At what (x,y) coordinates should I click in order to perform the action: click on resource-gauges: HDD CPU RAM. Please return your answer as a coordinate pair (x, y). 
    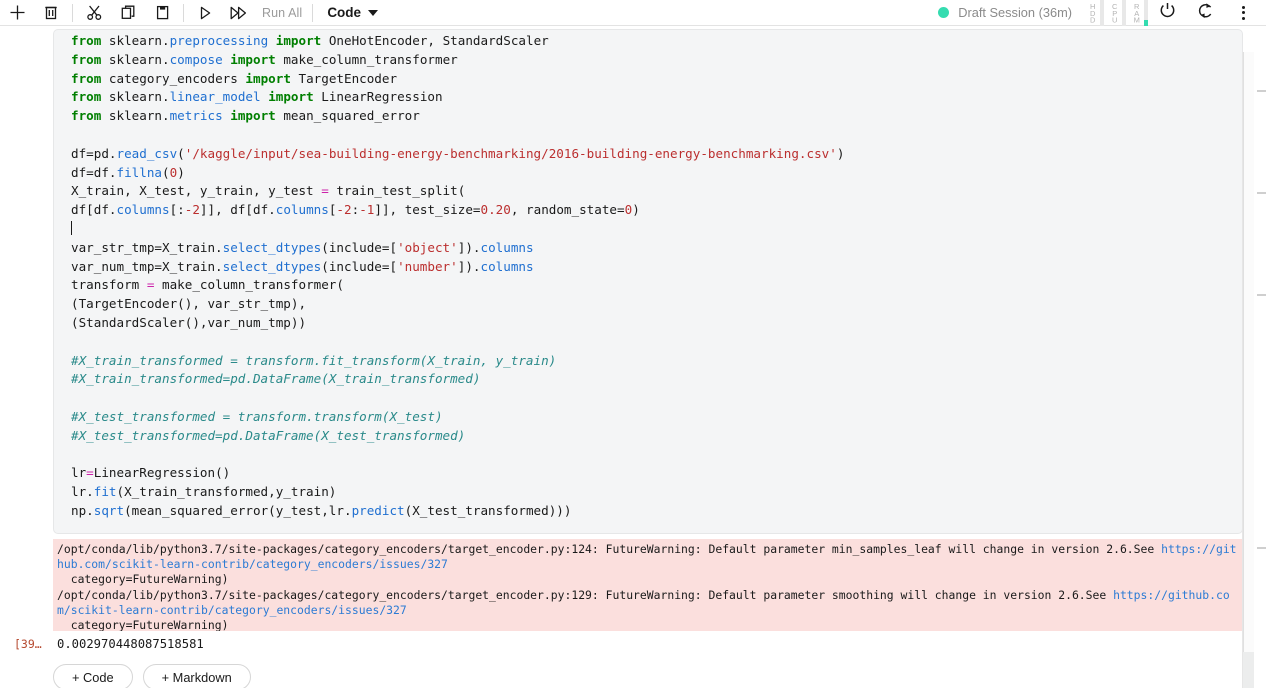
    Looking at the image, I should click on (1115, 13).